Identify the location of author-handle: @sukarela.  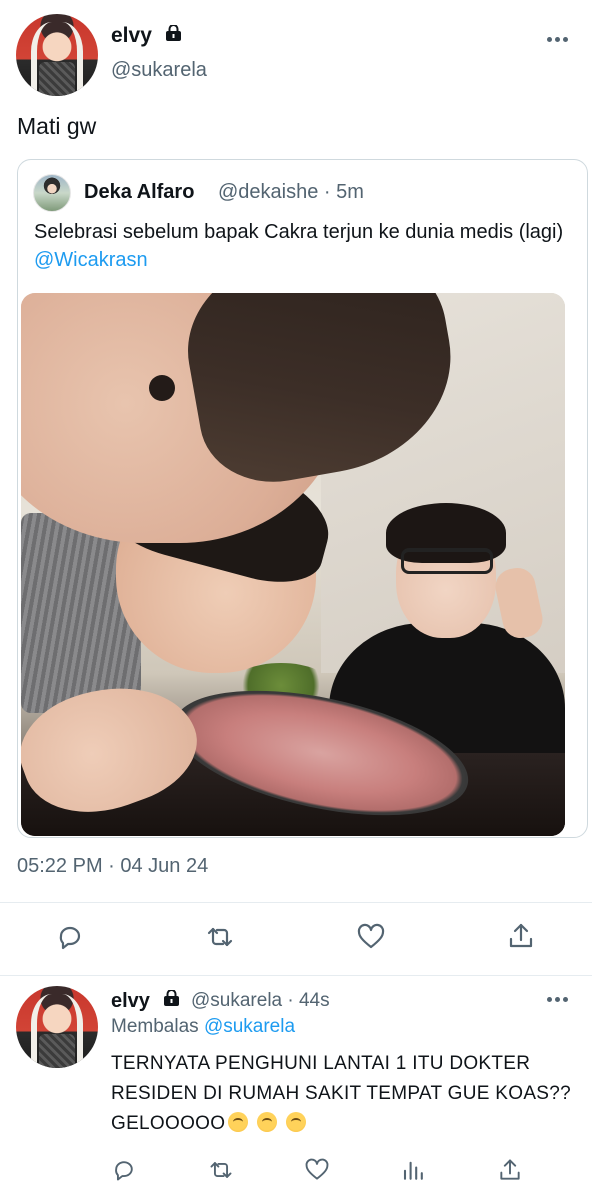
(159, 70).